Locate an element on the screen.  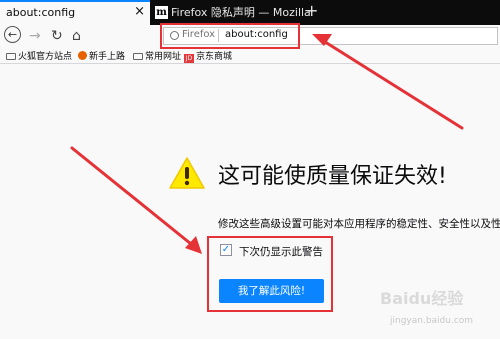
arrowhead-checkbox is located at coordinates (193, 245).